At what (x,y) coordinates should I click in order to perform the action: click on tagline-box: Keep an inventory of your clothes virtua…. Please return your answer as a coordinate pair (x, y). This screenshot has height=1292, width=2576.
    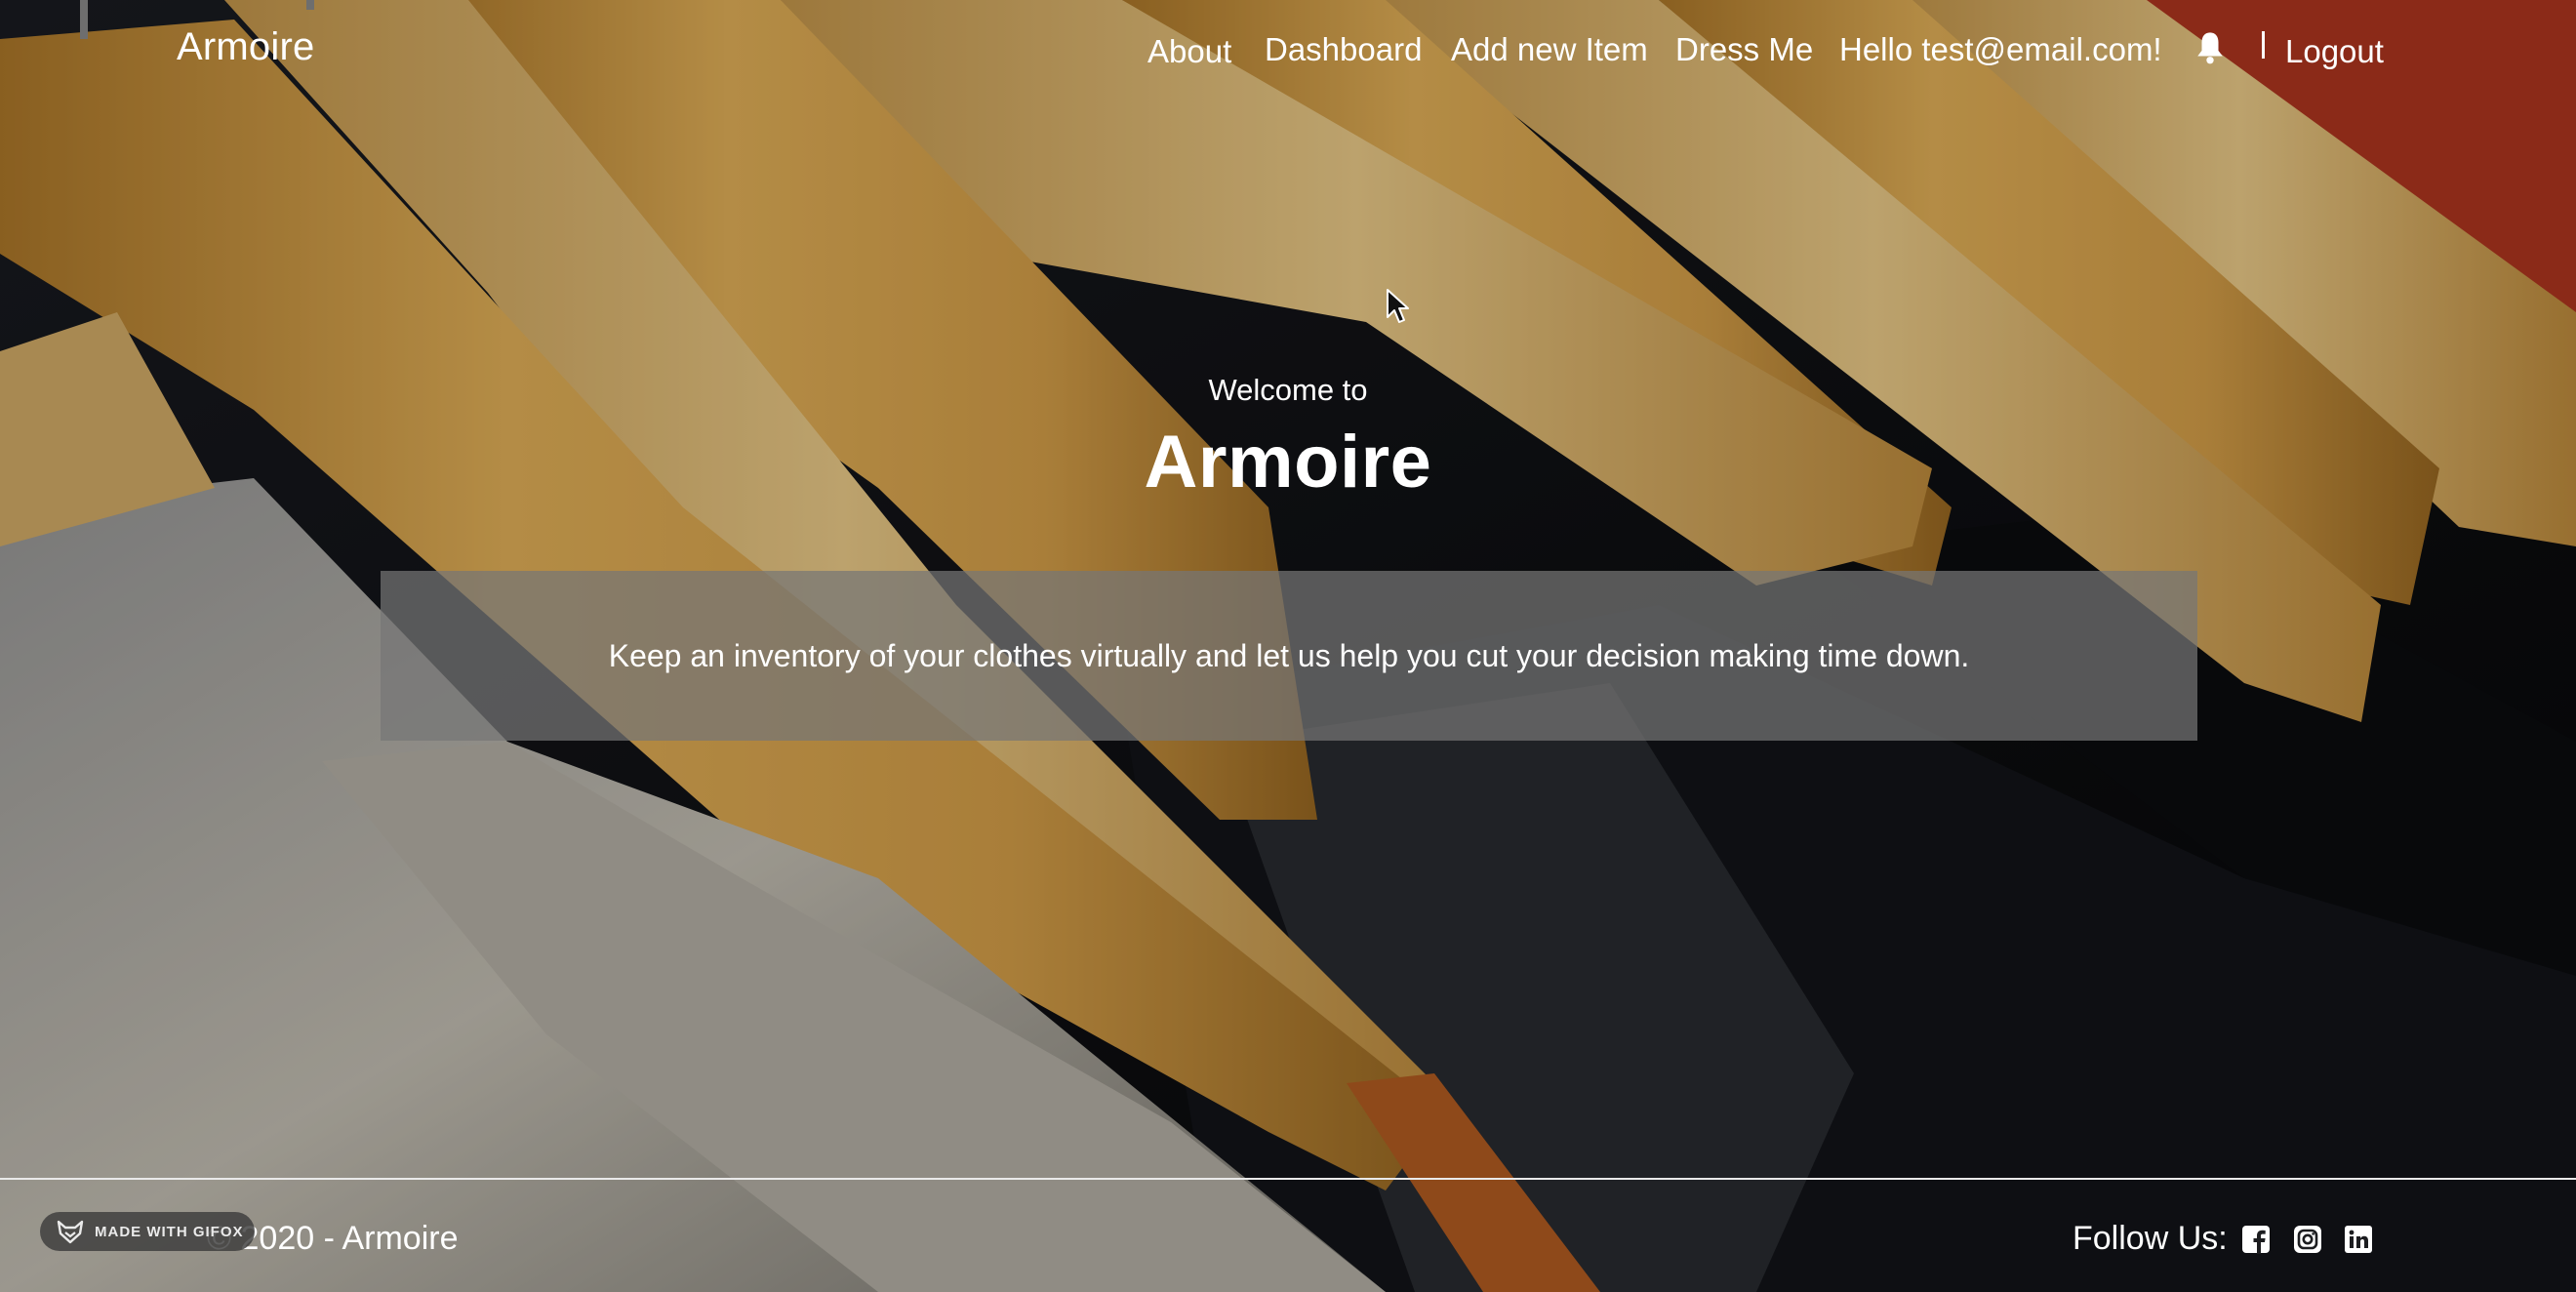
    Looking at the image, I should click on (1289, 656).